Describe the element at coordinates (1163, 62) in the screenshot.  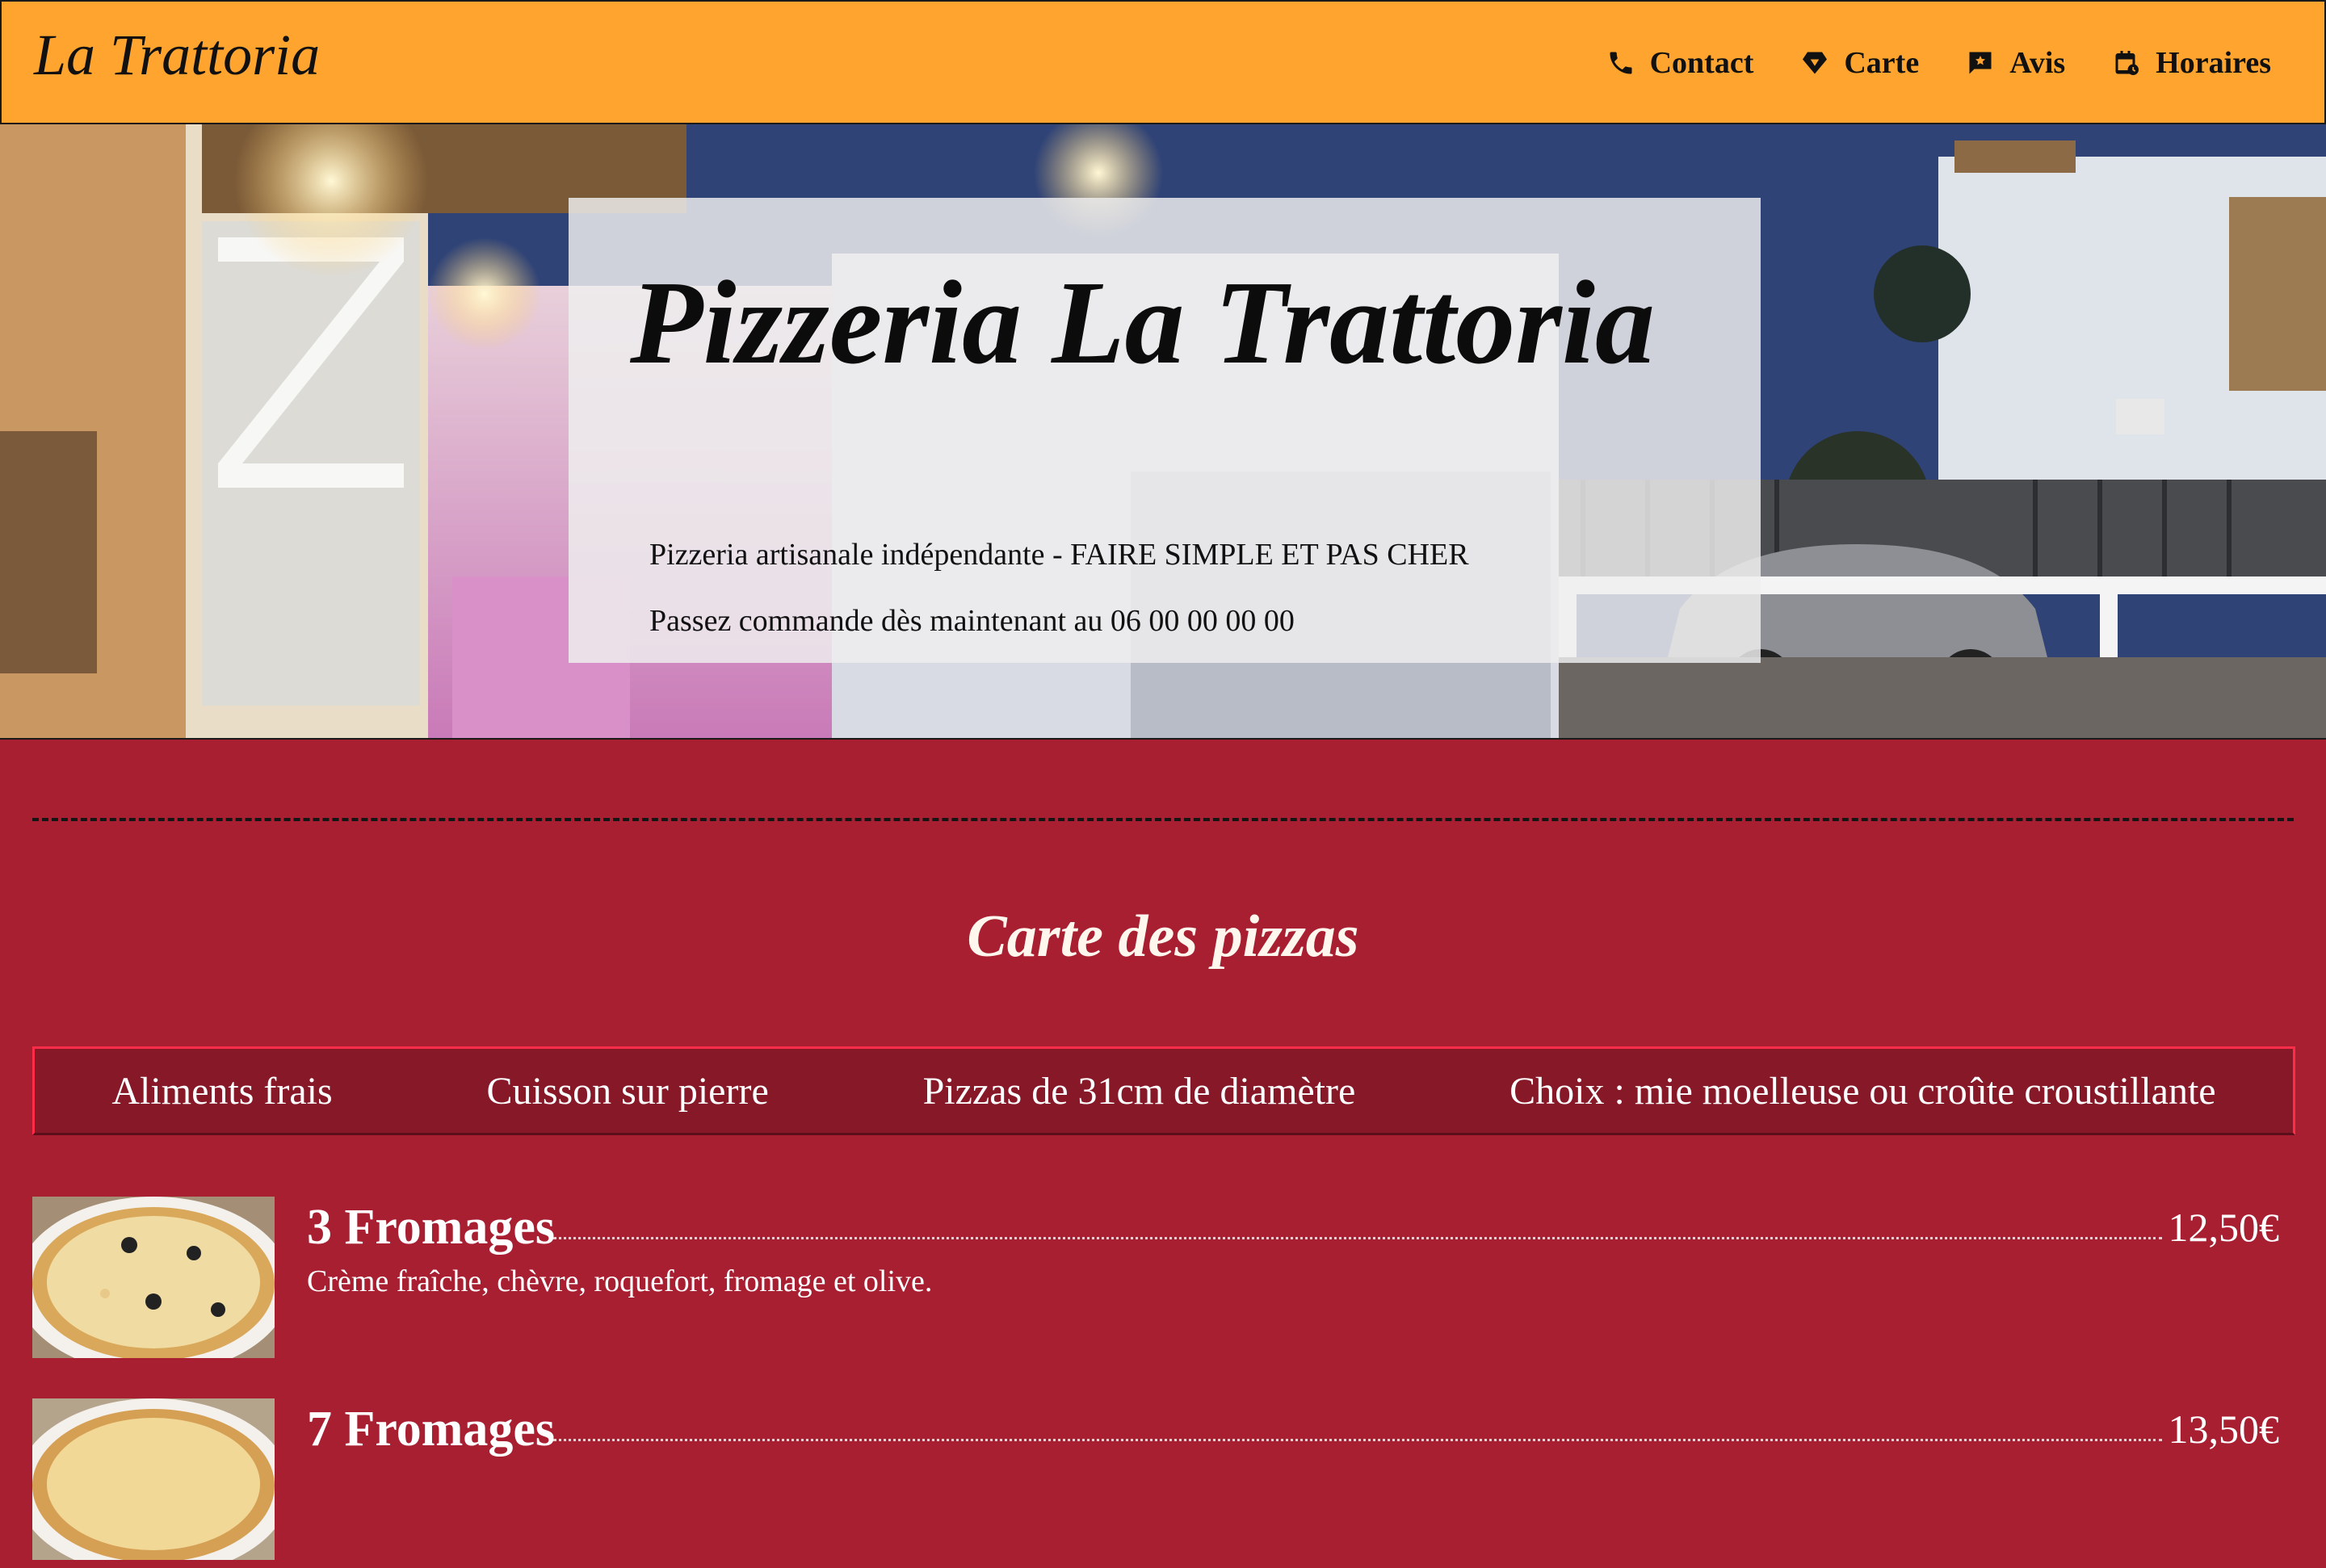
I see `site-header: La Trattoria Contact Carte Avis Horaires` at that location.